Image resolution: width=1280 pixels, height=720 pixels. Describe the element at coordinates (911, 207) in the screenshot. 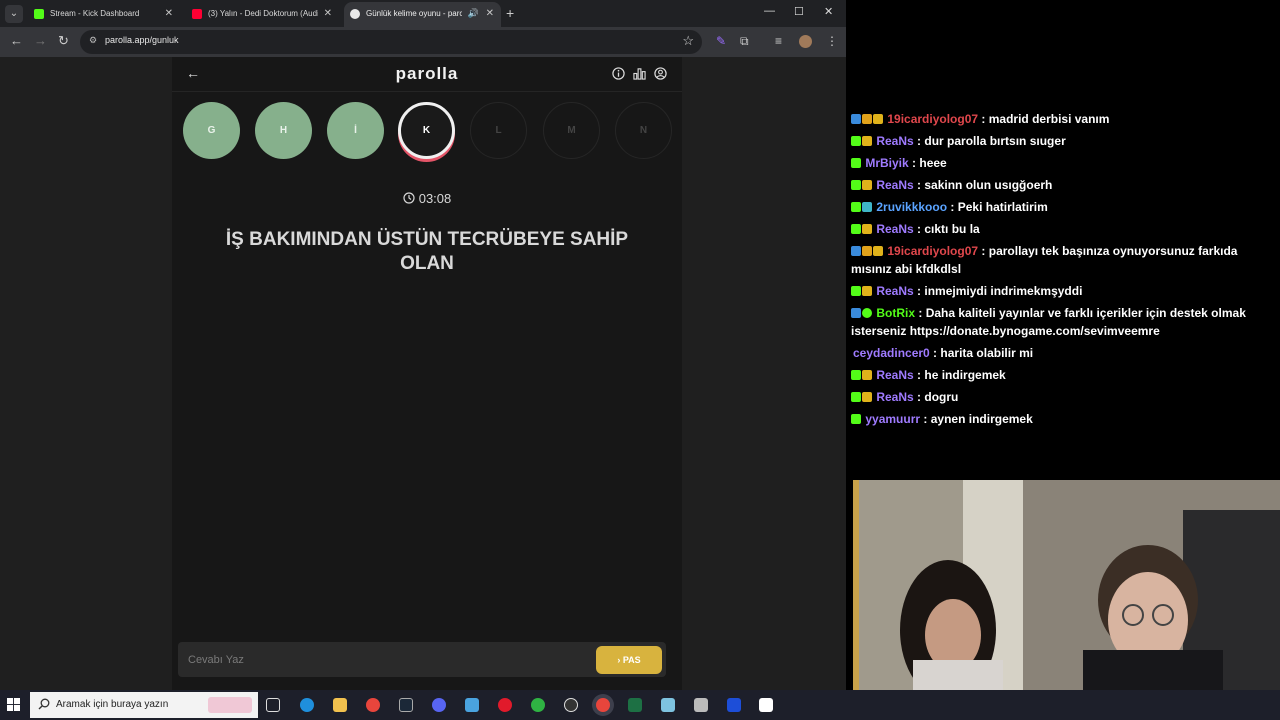

I see `chat-username: 2ruvikkkooo` at that location.